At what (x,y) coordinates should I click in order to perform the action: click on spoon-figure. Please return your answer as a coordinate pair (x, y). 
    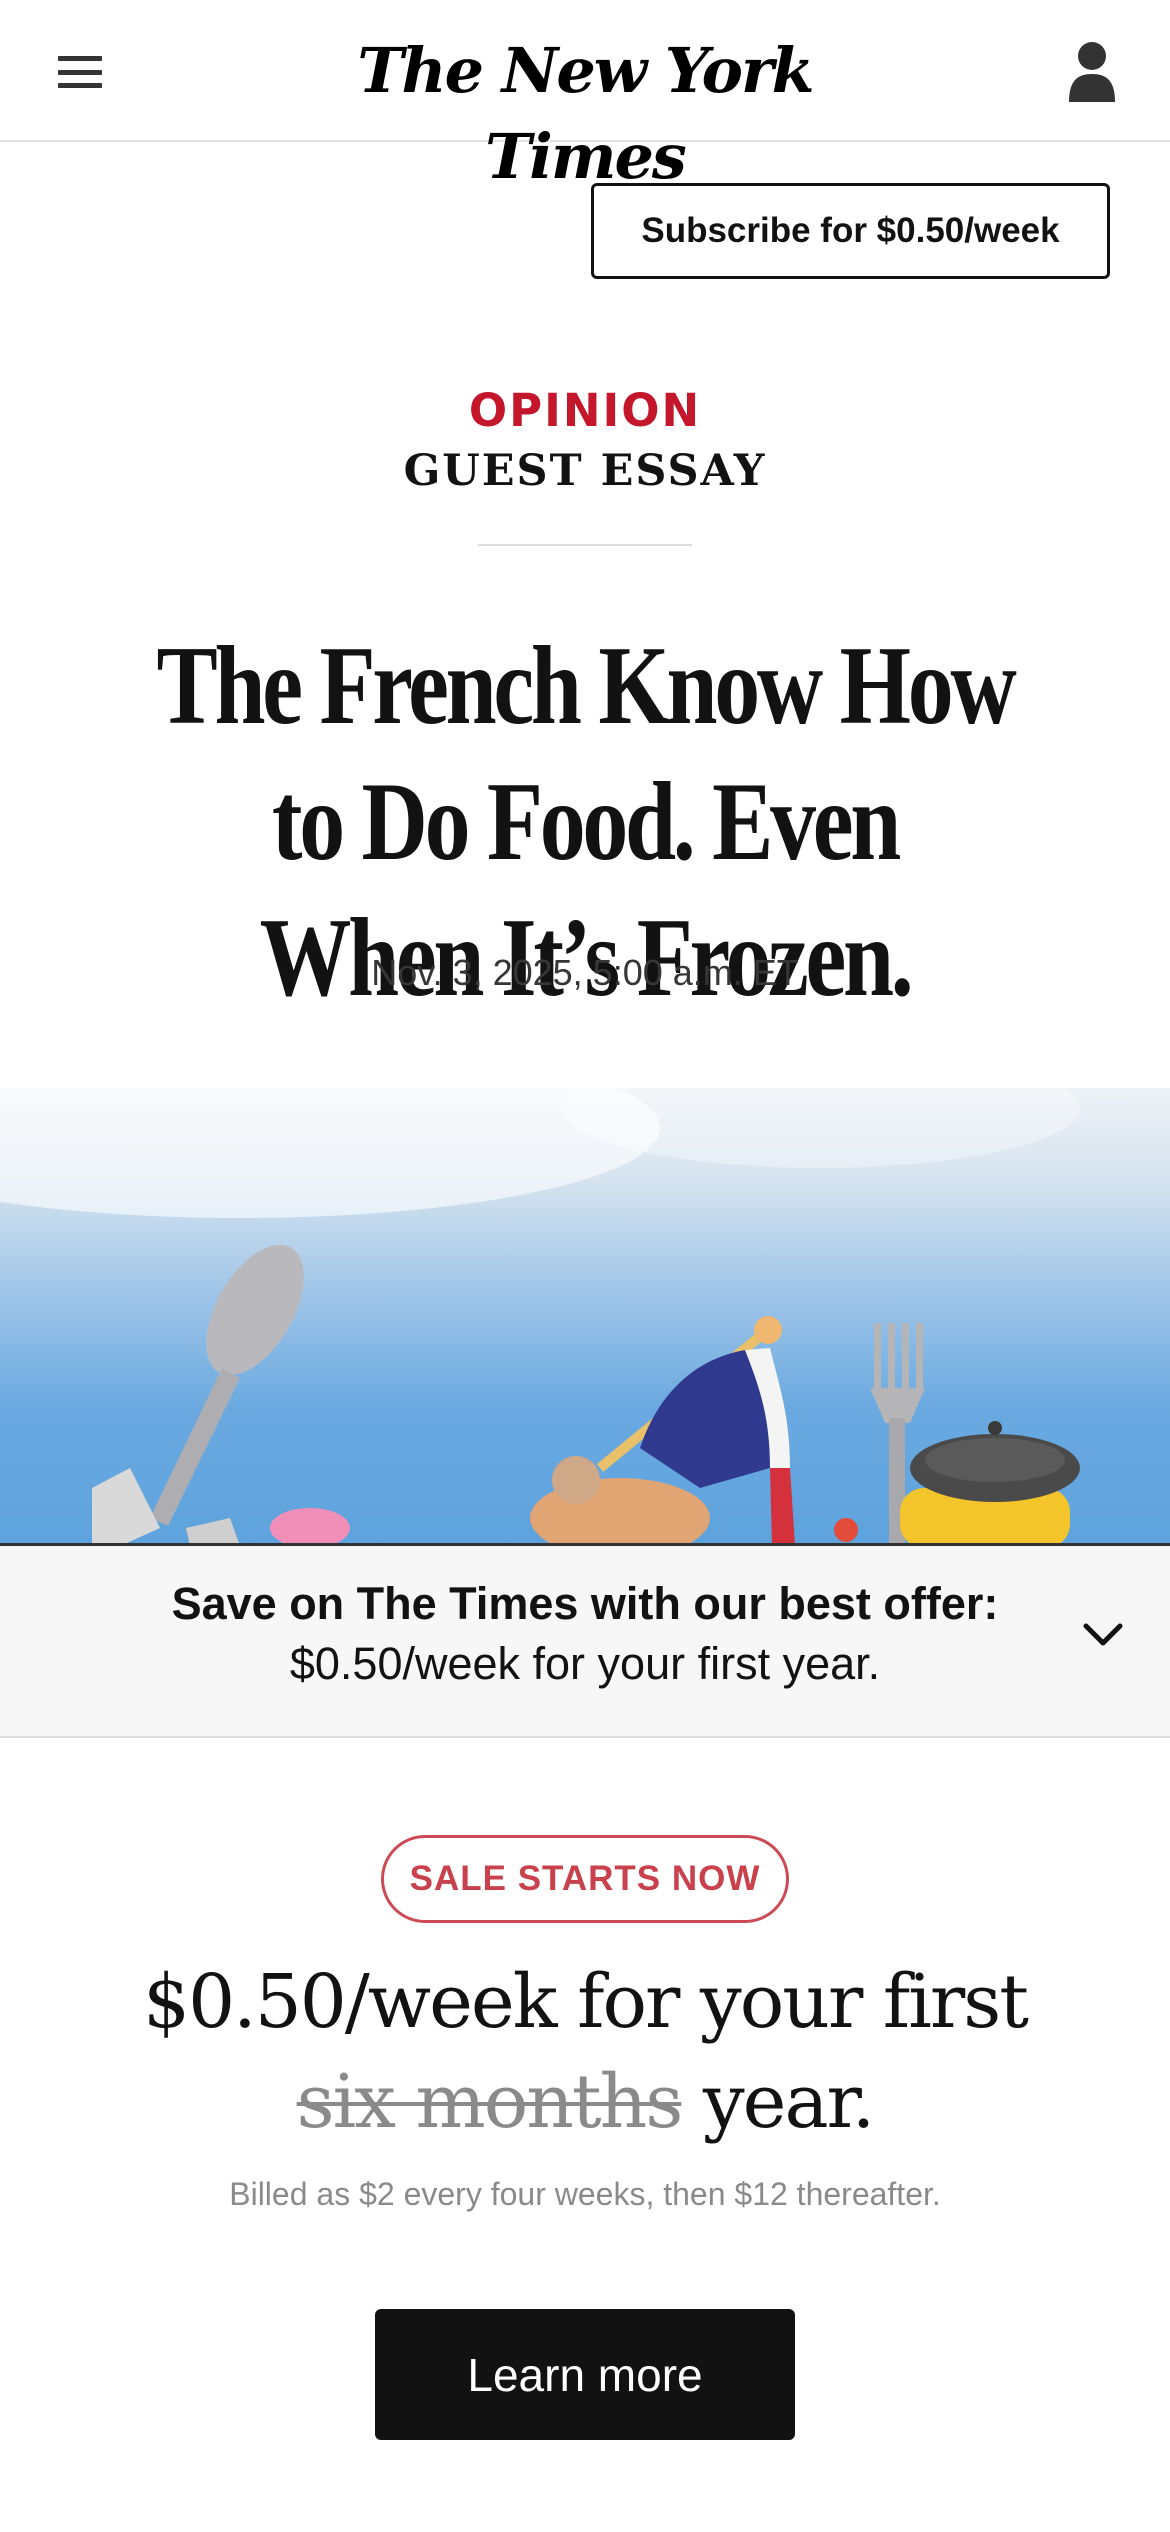
    Looking at the image, I should click on (198, 1395).